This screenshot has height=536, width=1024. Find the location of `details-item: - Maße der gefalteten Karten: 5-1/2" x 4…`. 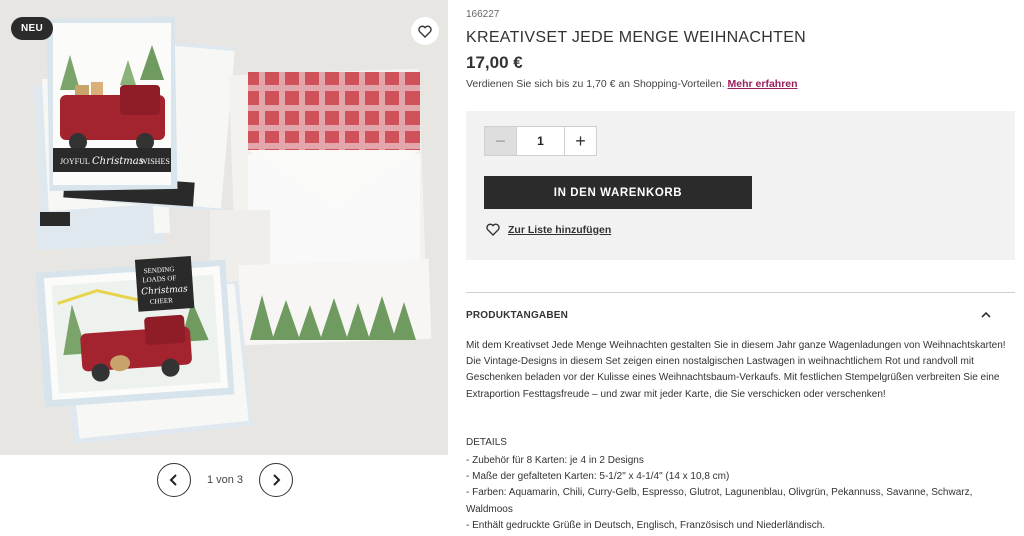

details-item: - Maße der gefalteten Karten: 5-1/2" x 4… is located at coordinates (598, 477).